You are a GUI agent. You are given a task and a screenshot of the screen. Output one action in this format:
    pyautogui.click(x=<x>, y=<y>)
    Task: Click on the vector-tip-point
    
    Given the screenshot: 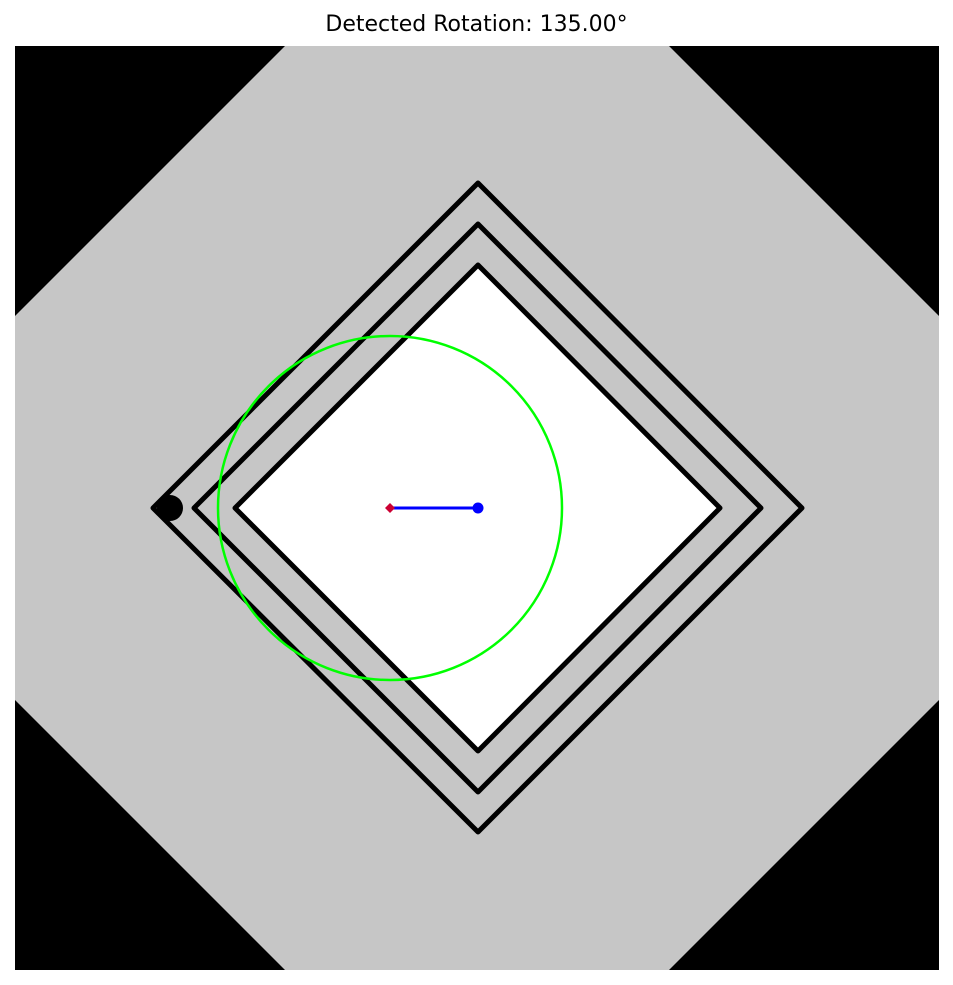 What is the action you would take?
    pyautogui.click(x=478, y=508)
    